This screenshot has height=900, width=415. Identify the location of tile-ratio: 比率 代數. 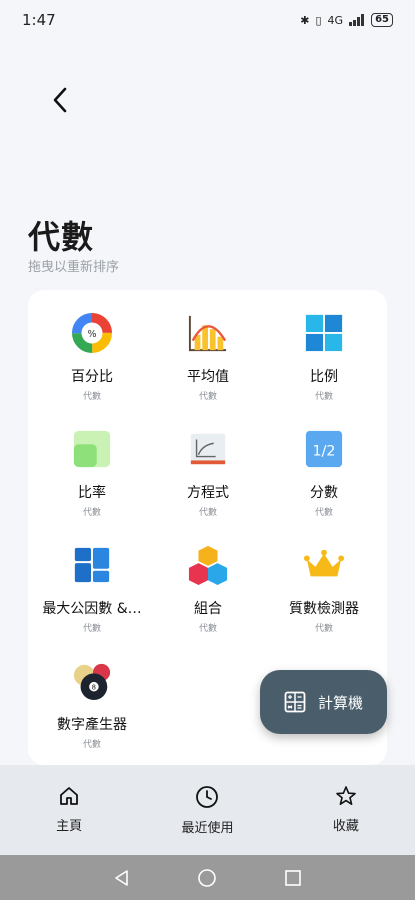
(92, 462).